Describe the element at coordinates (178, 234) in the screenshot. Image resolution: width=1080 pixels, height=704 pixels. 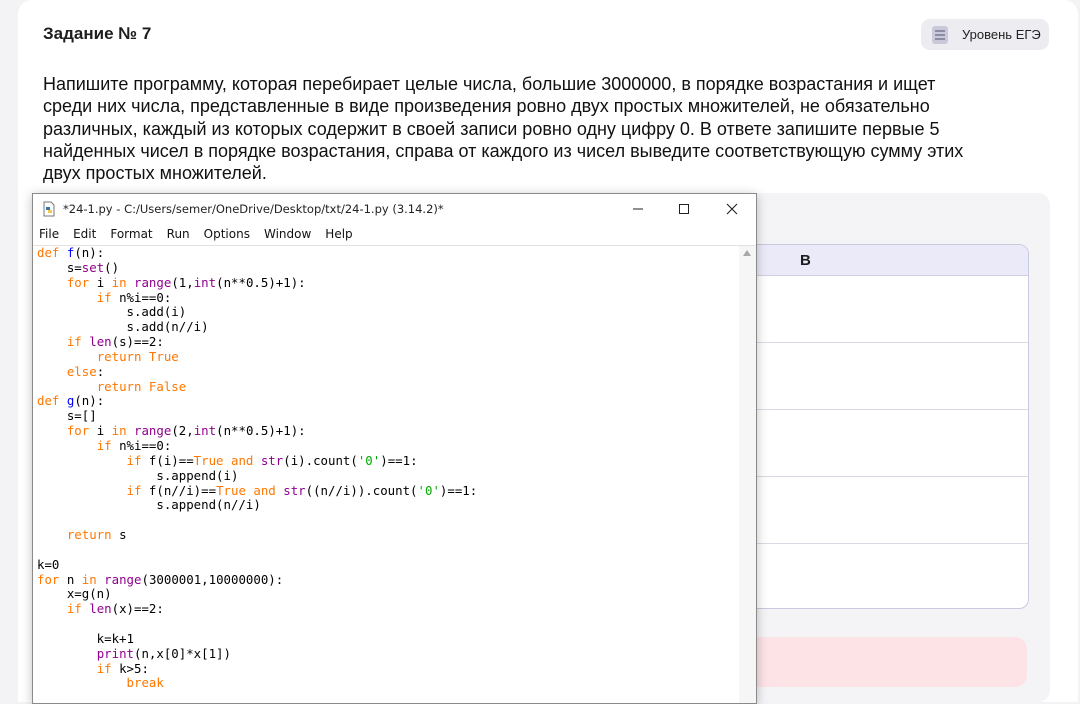
I see `menu-run: Run` at that location.